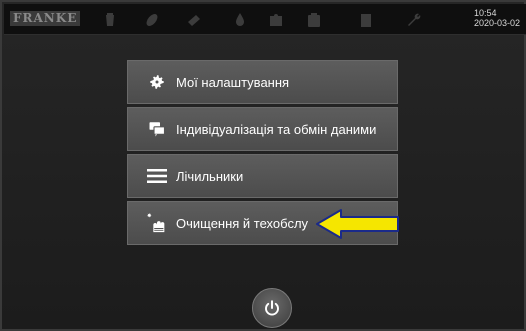 This screenshot has height=331, width=526. I want to click on pointer-arrow-icon, so click(357, 224).